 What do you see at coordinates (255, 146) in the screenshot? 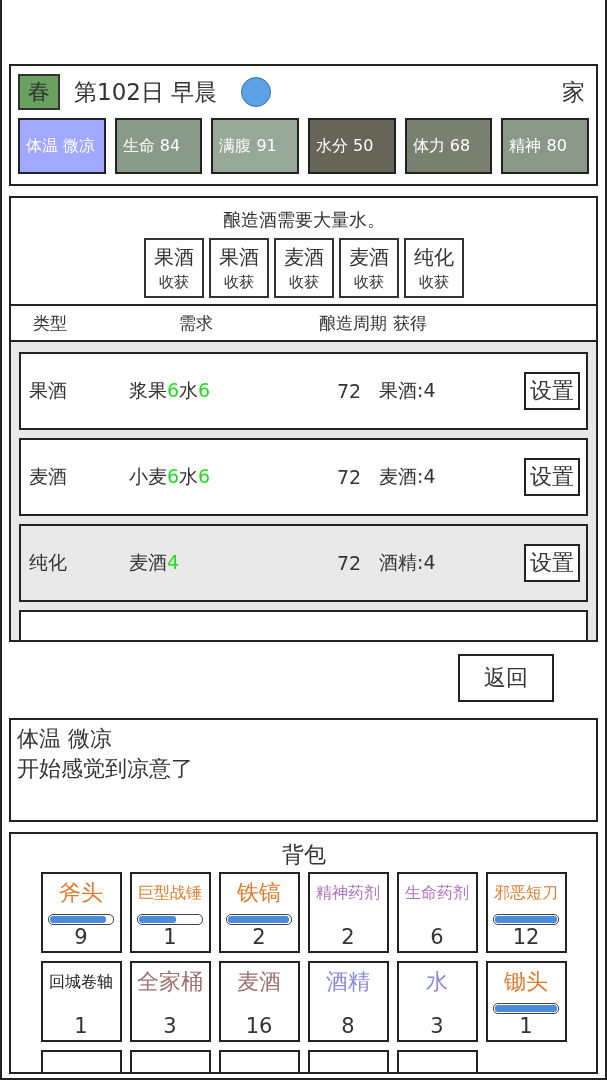
I see `stat-tile: 满腹 91` at bounding box center [255, 146].